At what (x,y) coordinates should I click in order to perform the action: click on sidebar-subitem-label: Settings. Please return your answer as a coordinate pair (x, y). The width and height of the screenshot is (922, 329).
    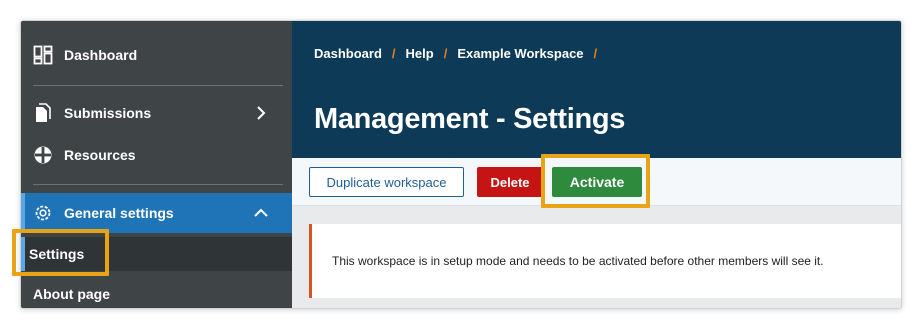
    Looking at the image, I should click on (57, 254).